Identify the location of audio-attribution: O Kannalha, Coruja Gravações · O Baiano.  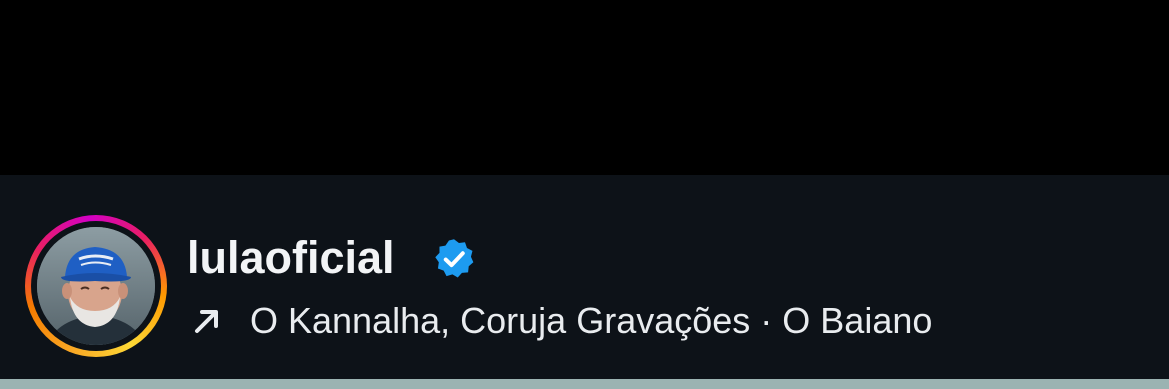
(561, 321).